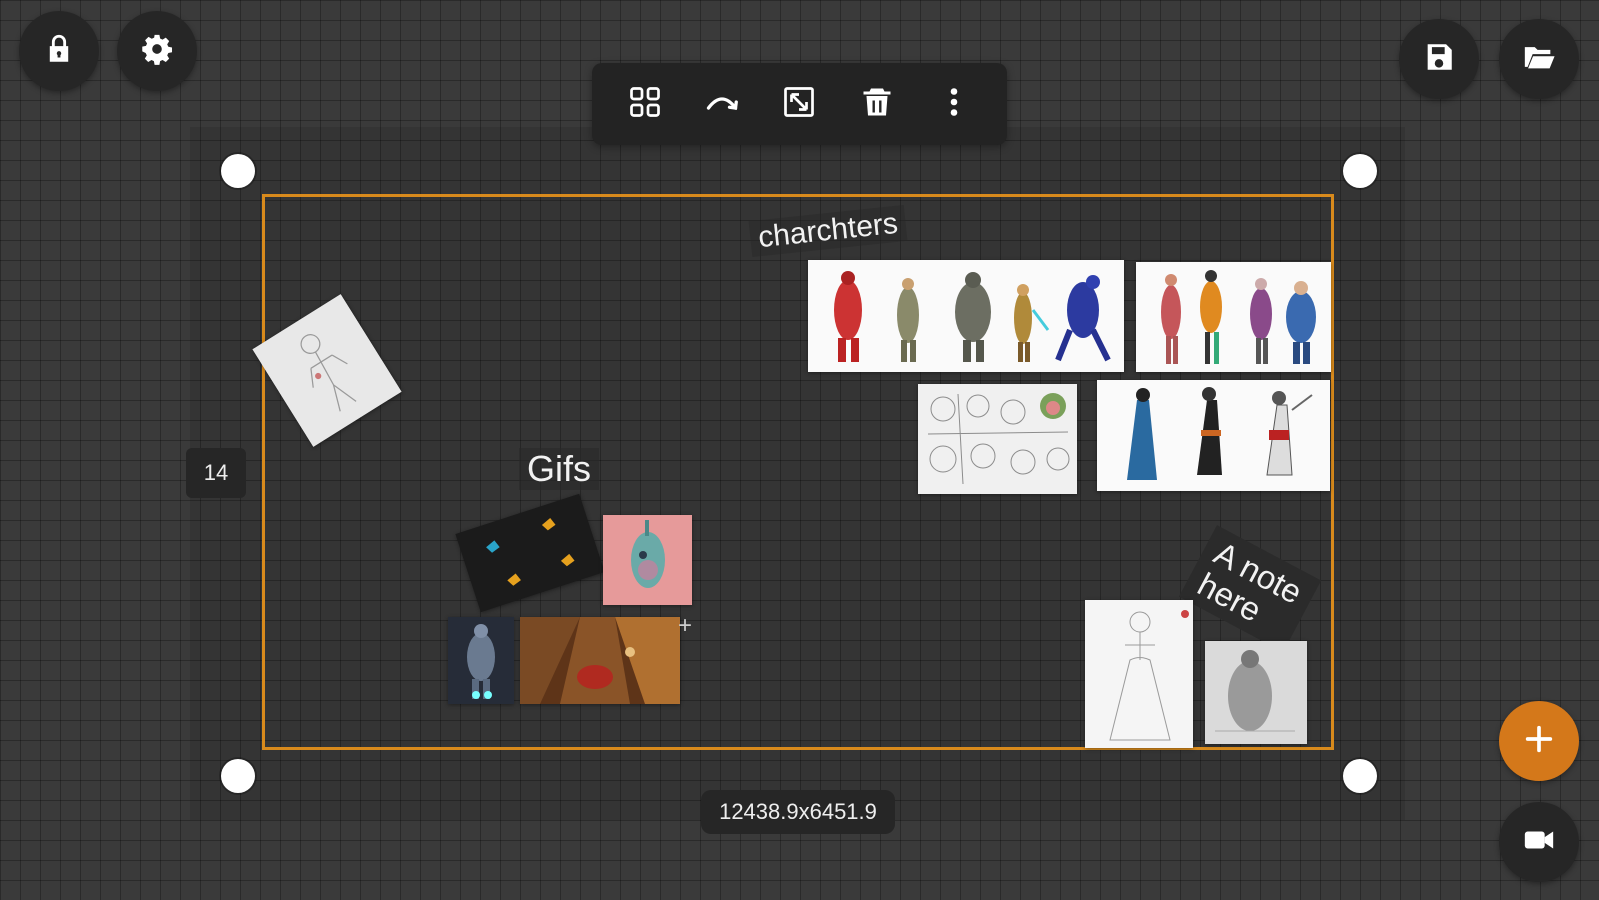 This screenshot has width=1599, height=900. Describe the element at coordinates (647, 560) in the screenshot. I see `pink-gif-image` at that location.